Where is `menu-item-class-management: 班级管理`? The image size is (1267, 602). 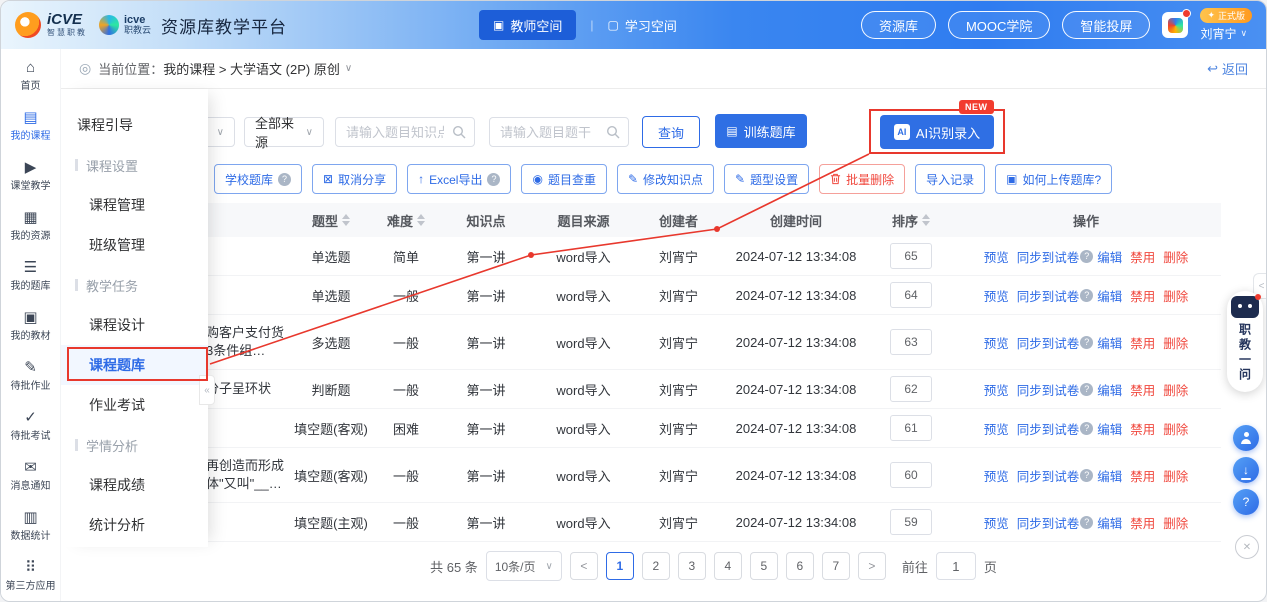 menu-item-class-management: 班级管理 is located at coordinates (134, 245).